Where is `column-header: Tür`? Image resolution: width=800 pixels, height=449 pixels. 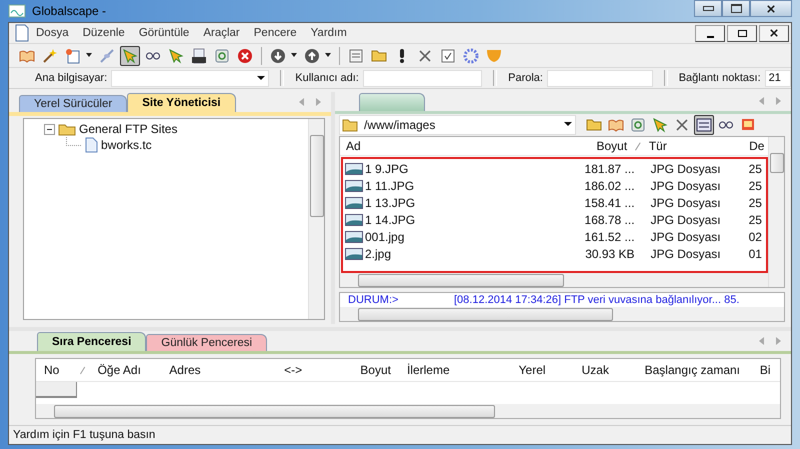
column-header: Tür is located at coordinates (695, 146).